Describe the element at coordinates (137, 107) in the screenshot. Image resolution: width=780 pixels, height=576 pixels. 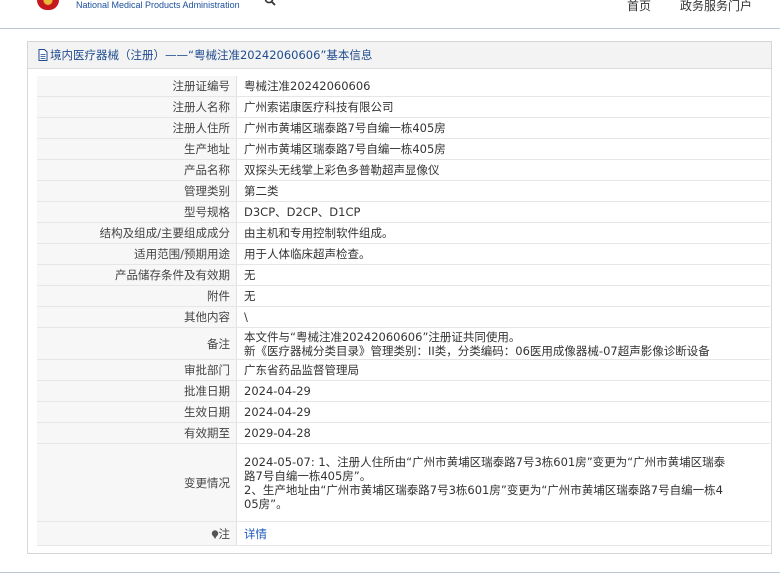
I see `row-key: 注册人名称` at that location.